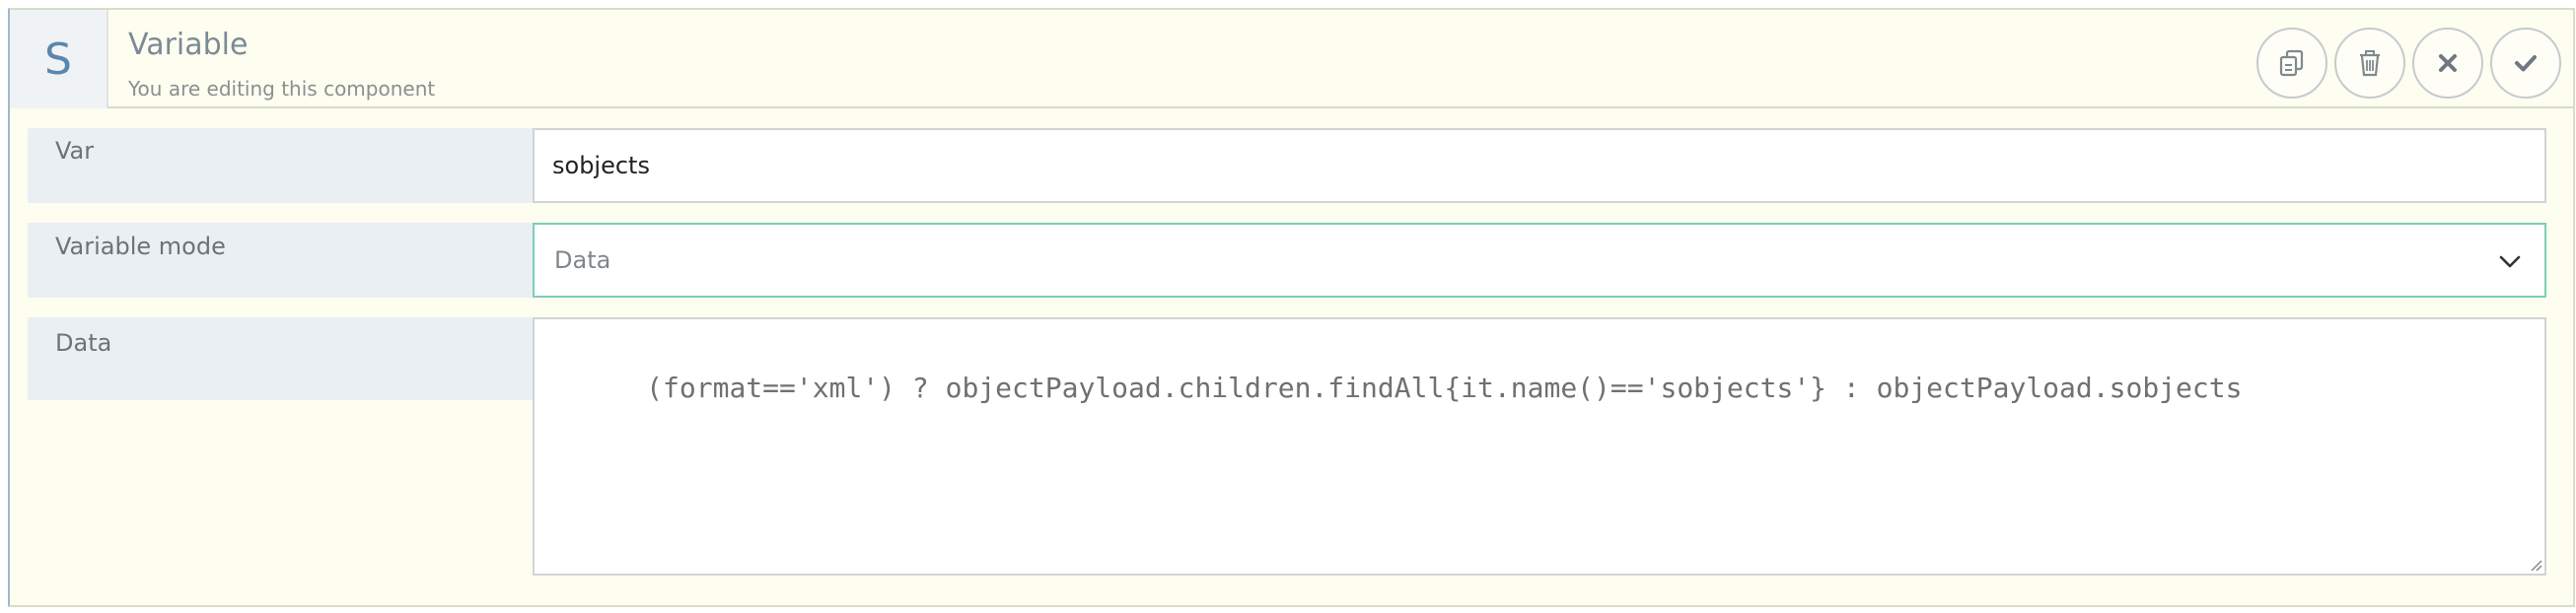 This screenshot has width=2576, height=613. Describe the element at coordinates (1540, 165) in the screenshot. I see `var-input: sobjects` at that location.